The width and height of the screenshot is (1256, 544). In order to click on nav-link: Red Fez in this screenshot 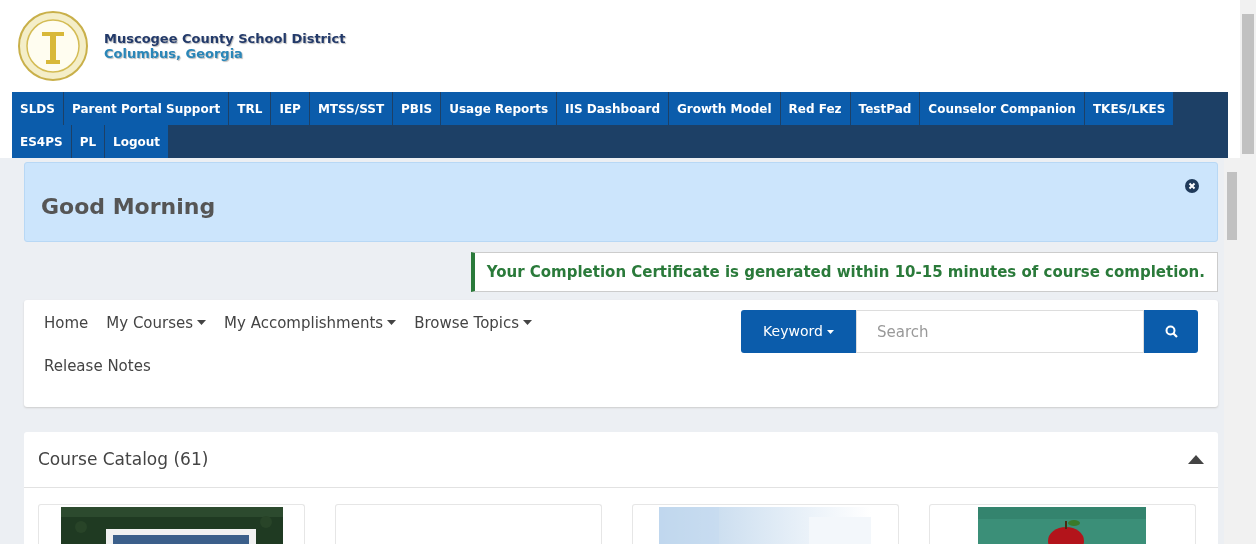, I will do `click(815, 108)`.